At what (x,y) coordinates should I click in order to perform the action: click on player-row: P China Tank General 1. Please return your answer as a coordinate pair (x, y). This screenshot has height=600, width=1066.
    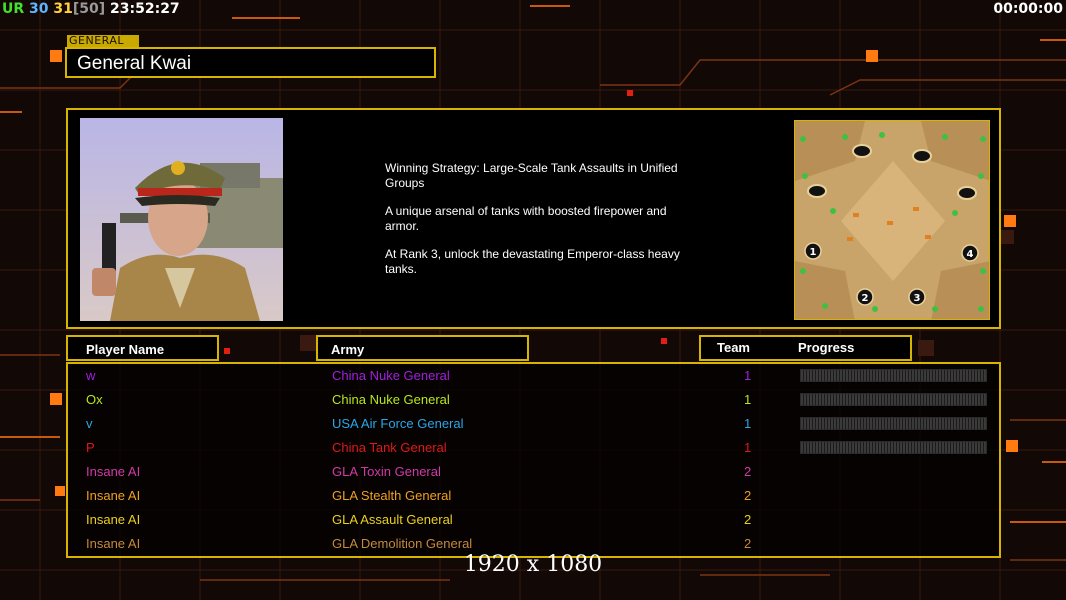
    Looking at the image, I should click on (533, 448).